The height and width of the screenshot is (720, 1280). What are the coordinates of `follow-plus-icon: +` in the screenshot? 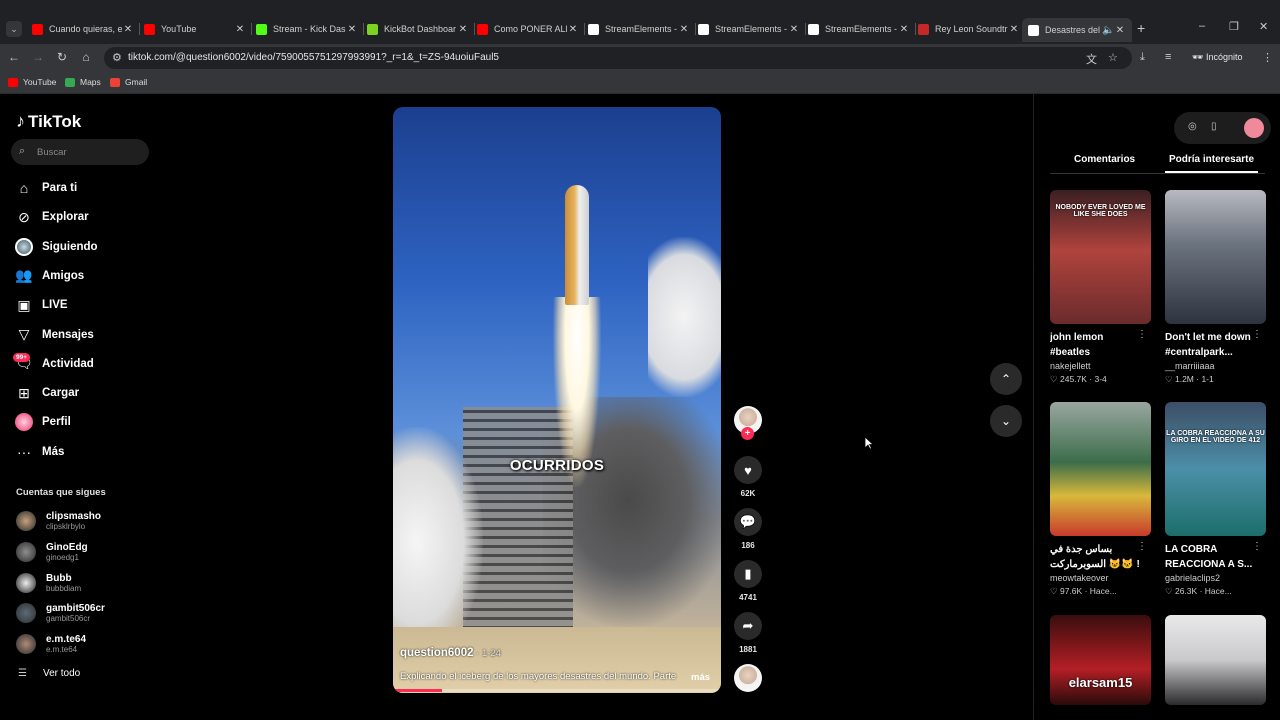 It's located at (747, 433).